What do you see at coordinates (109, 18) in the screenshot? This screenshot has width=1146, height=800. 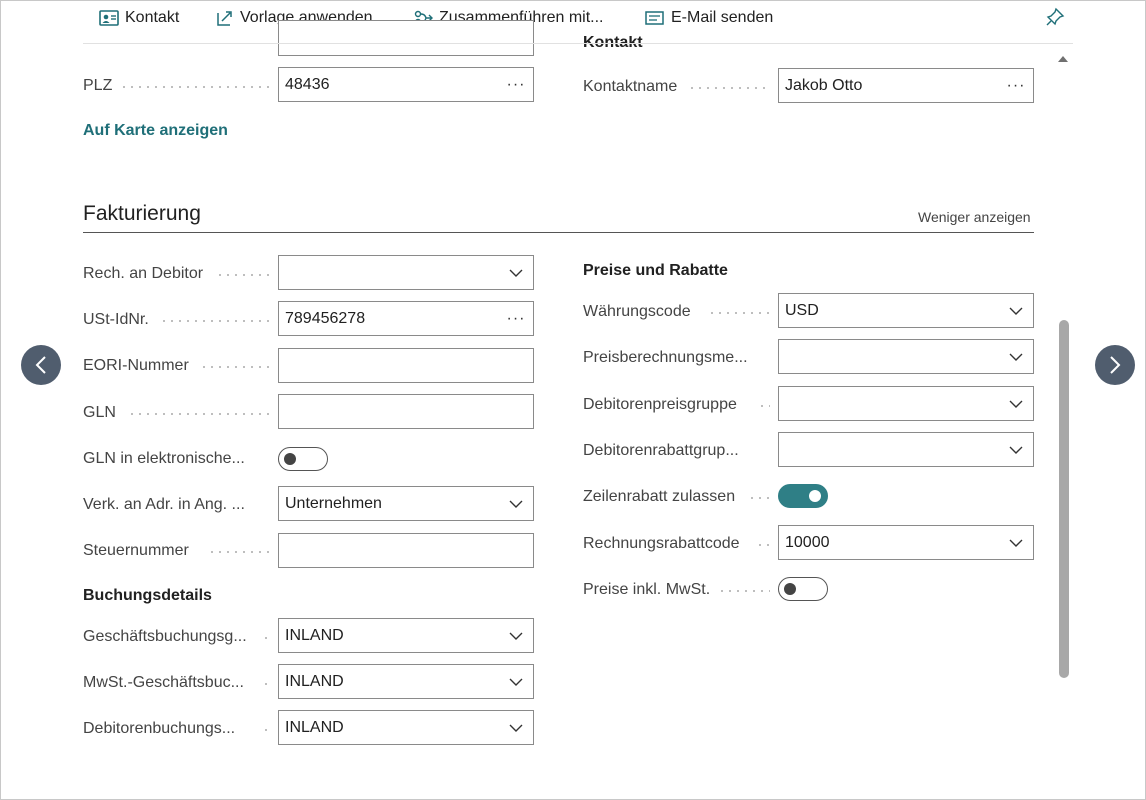 I see `contact-card-icon` at bounding box center [109, 18].